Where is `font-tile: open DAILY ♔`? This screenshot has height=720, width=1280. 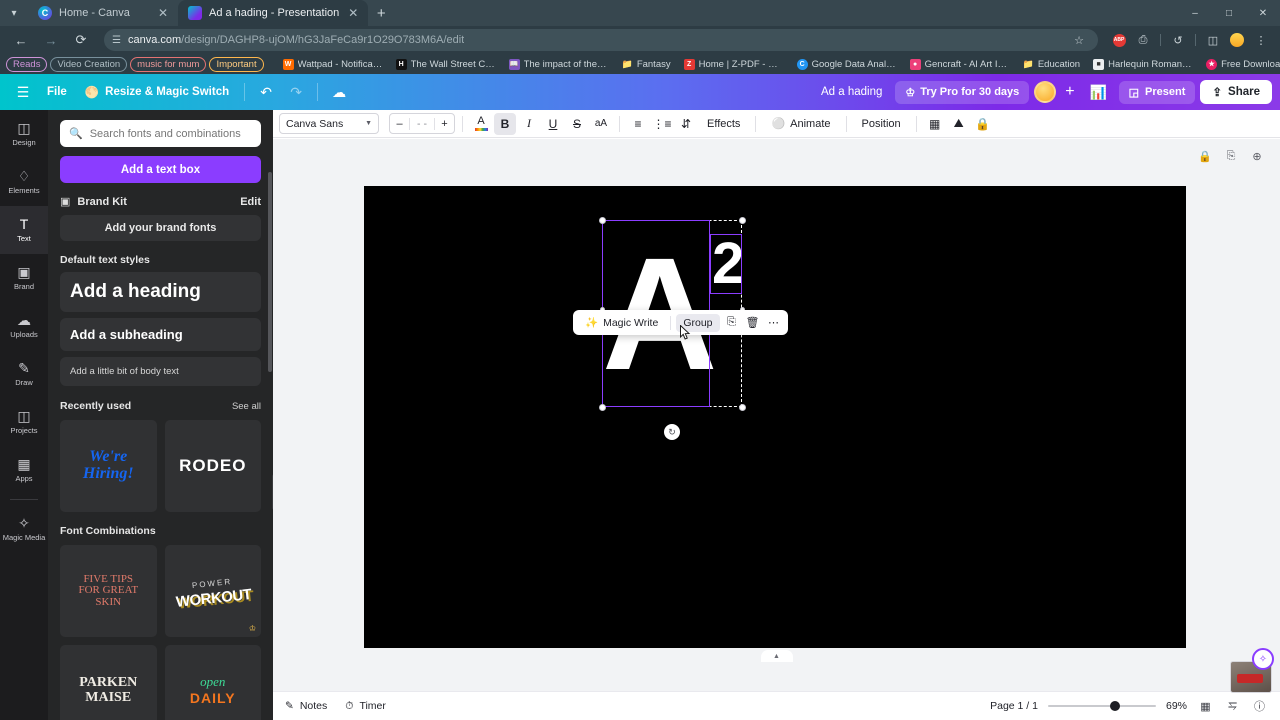
font-tile: open DAILY ♔ is located at coordinates (212, 682).